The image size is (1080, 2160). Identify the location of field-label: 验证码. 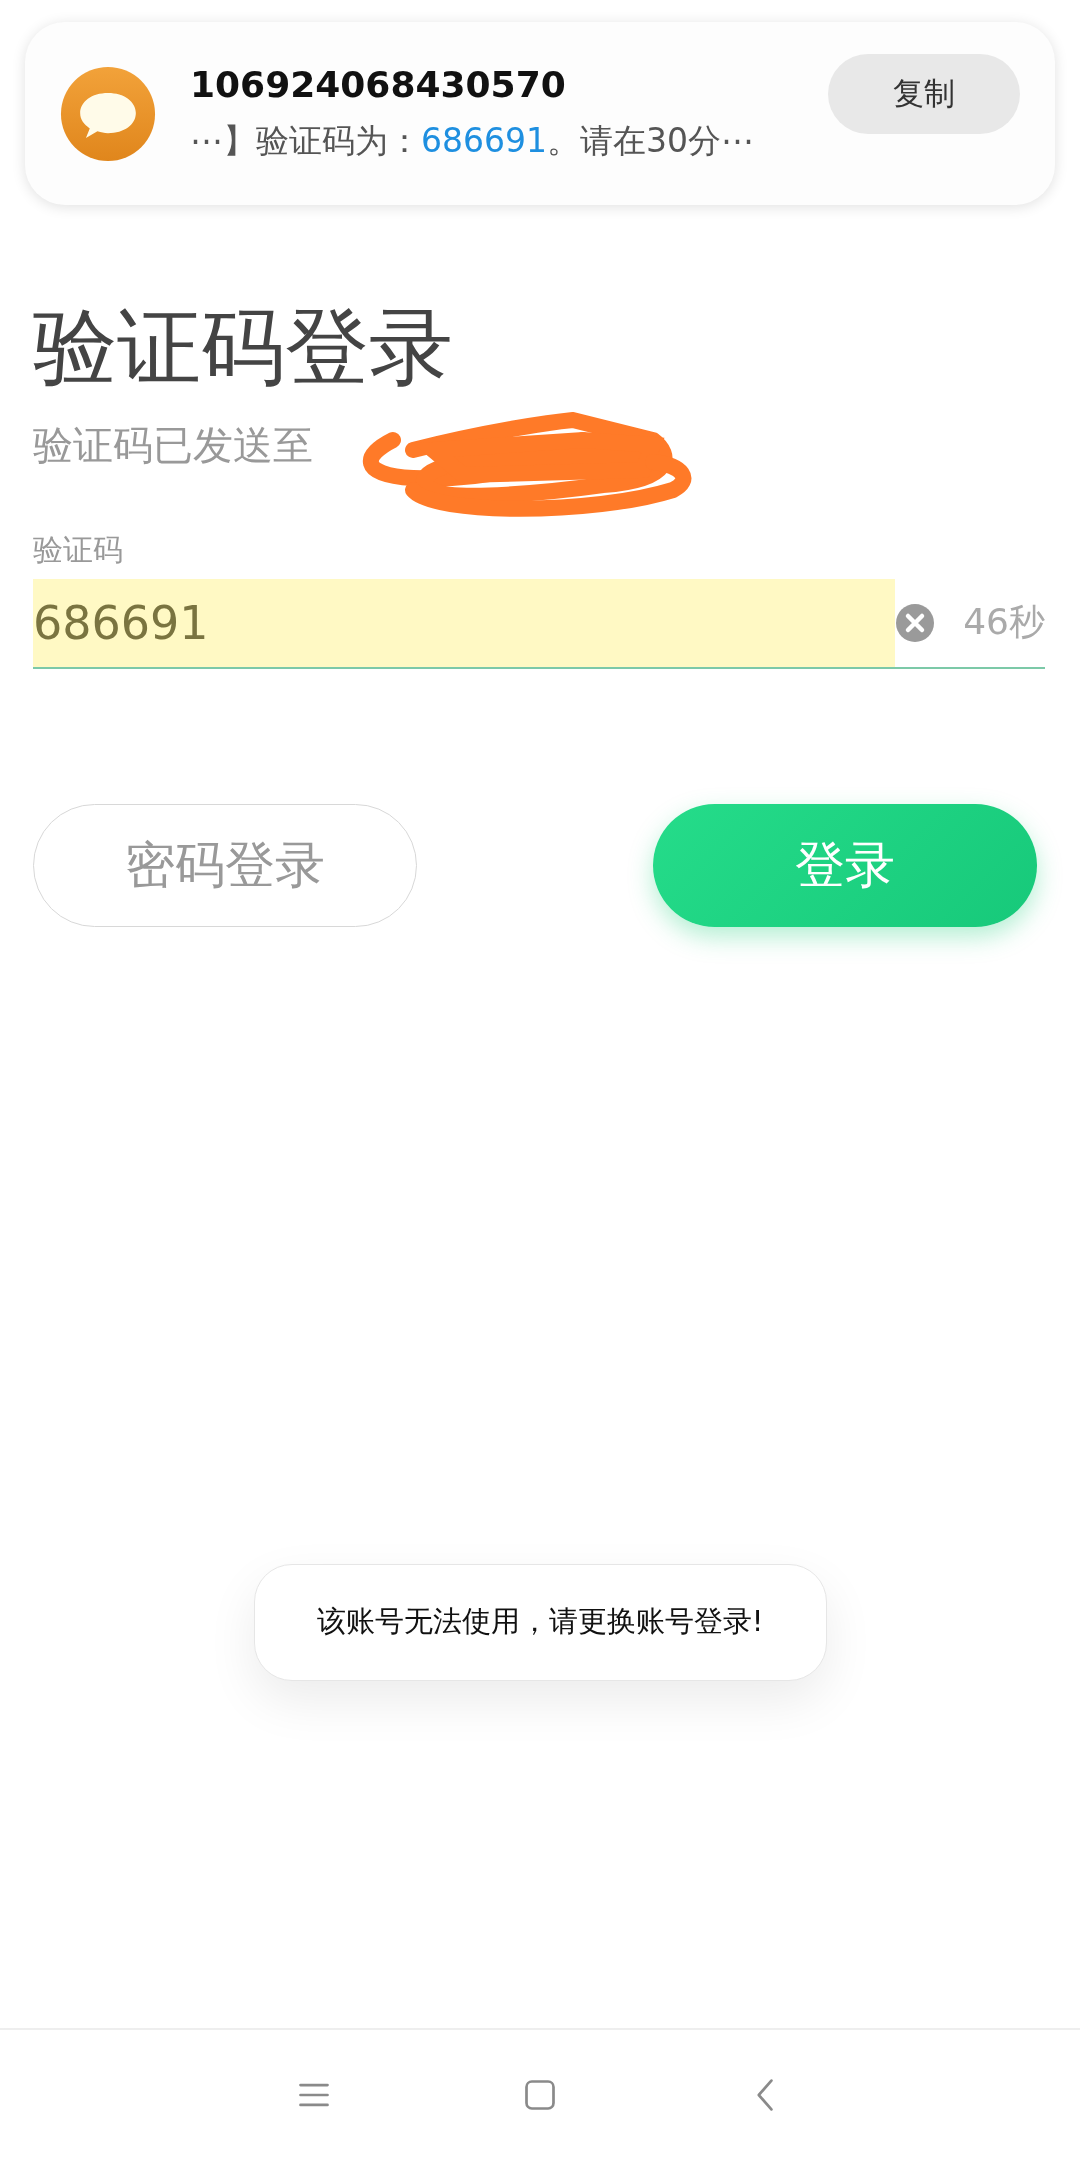
(78, 549).